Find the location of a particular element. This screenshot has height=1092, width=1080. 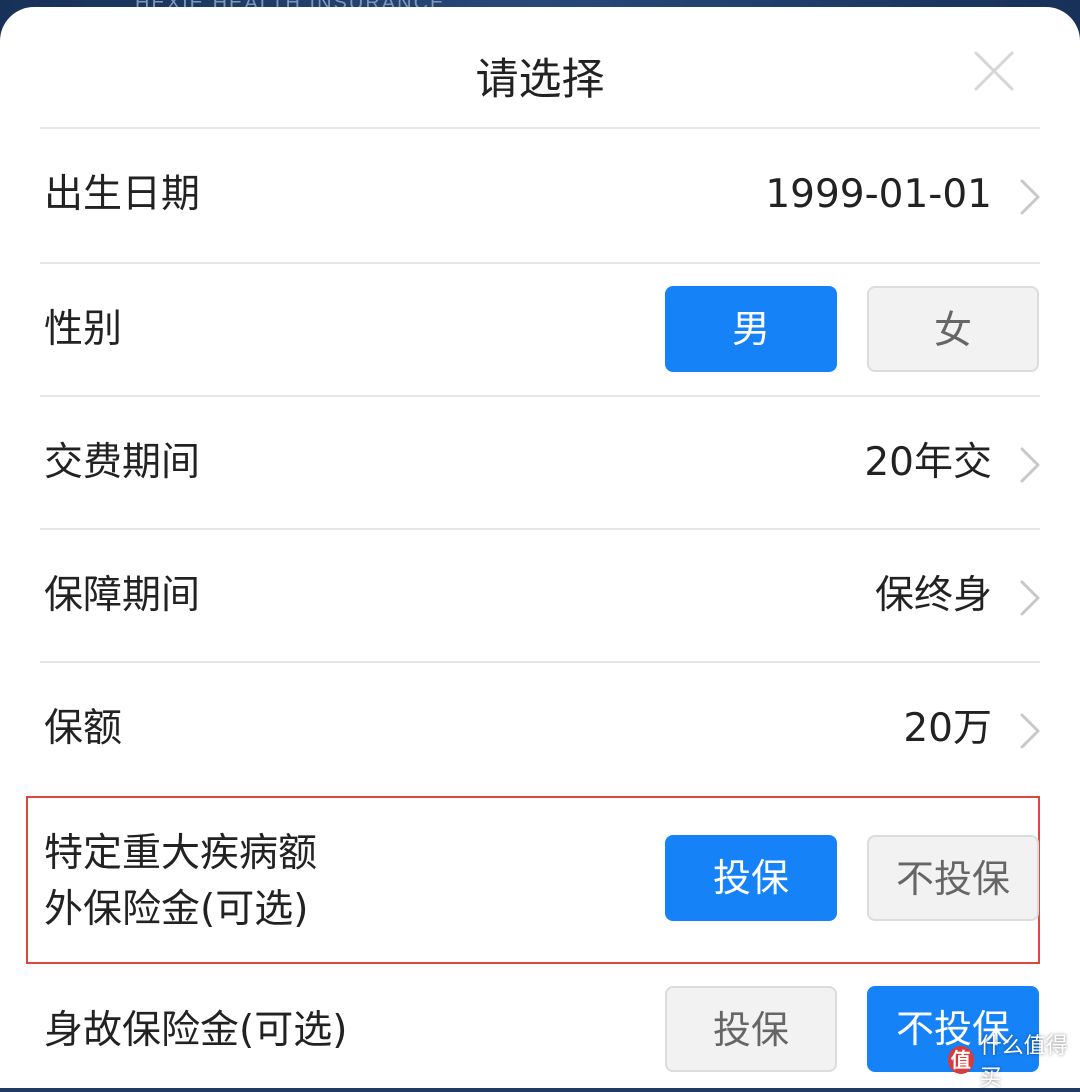

coverage-period-value: 保终身 is located at coordinates (933, 596).